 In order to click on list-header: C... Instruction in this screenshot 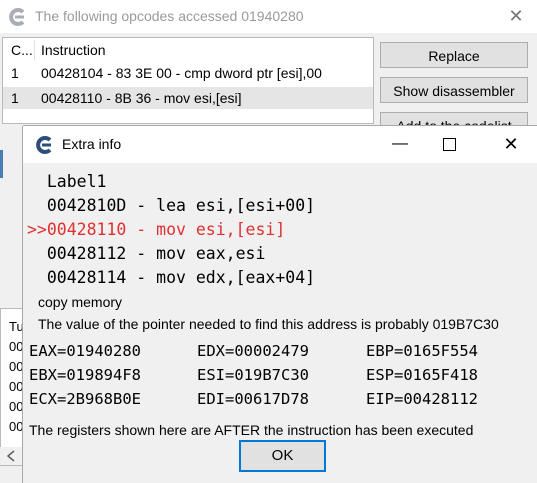, I will do `click(188, 50)`.